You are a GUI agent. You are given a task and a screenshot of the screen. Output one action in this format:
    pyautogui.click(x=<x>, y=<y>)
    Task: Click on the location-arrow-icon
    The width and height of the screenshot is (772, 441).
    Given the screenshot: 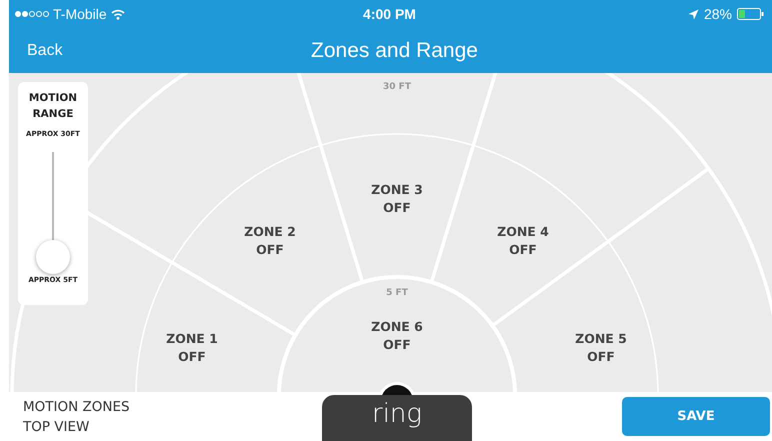 What is the action you would take?
    pyautogui.click(x=693, y=14)
    